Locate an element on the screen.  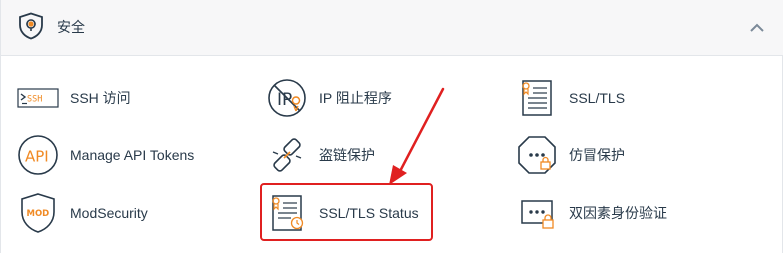
ip-blocker-icon: IP is located at coordinates (287, 98).